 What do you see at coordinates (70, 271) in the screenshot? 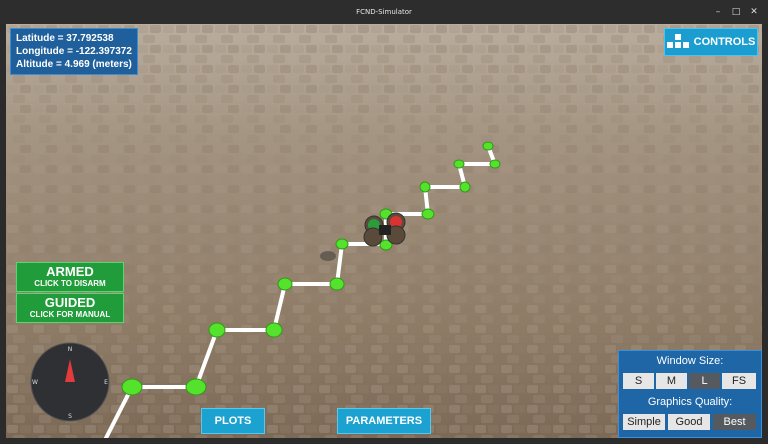
I see `armed-title: ARMED` at bounding box center [70, 271].